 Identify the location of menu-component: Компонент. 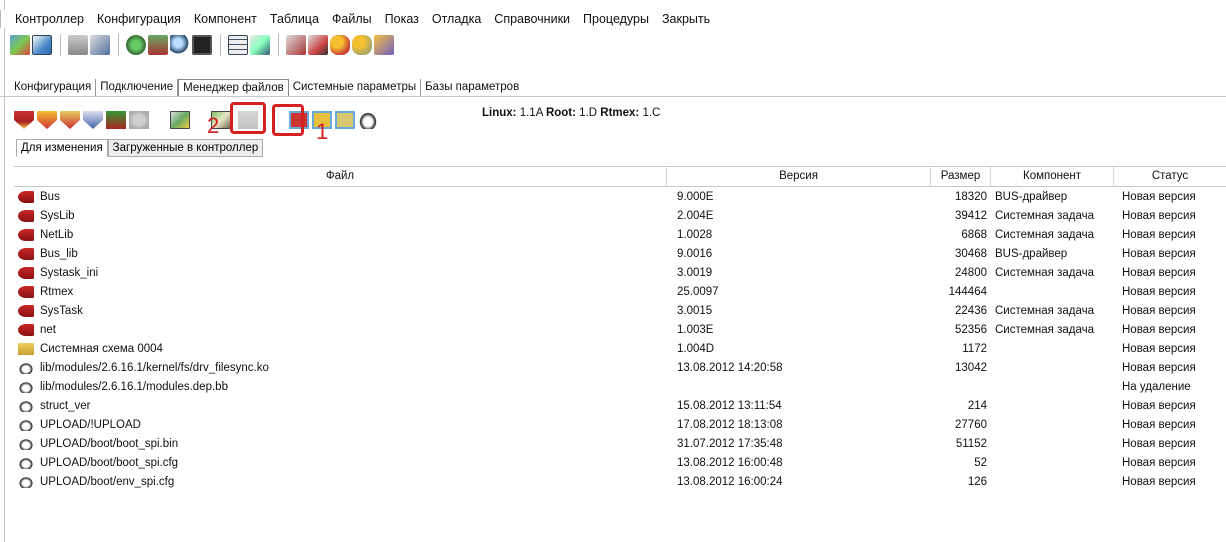
(225, 19).